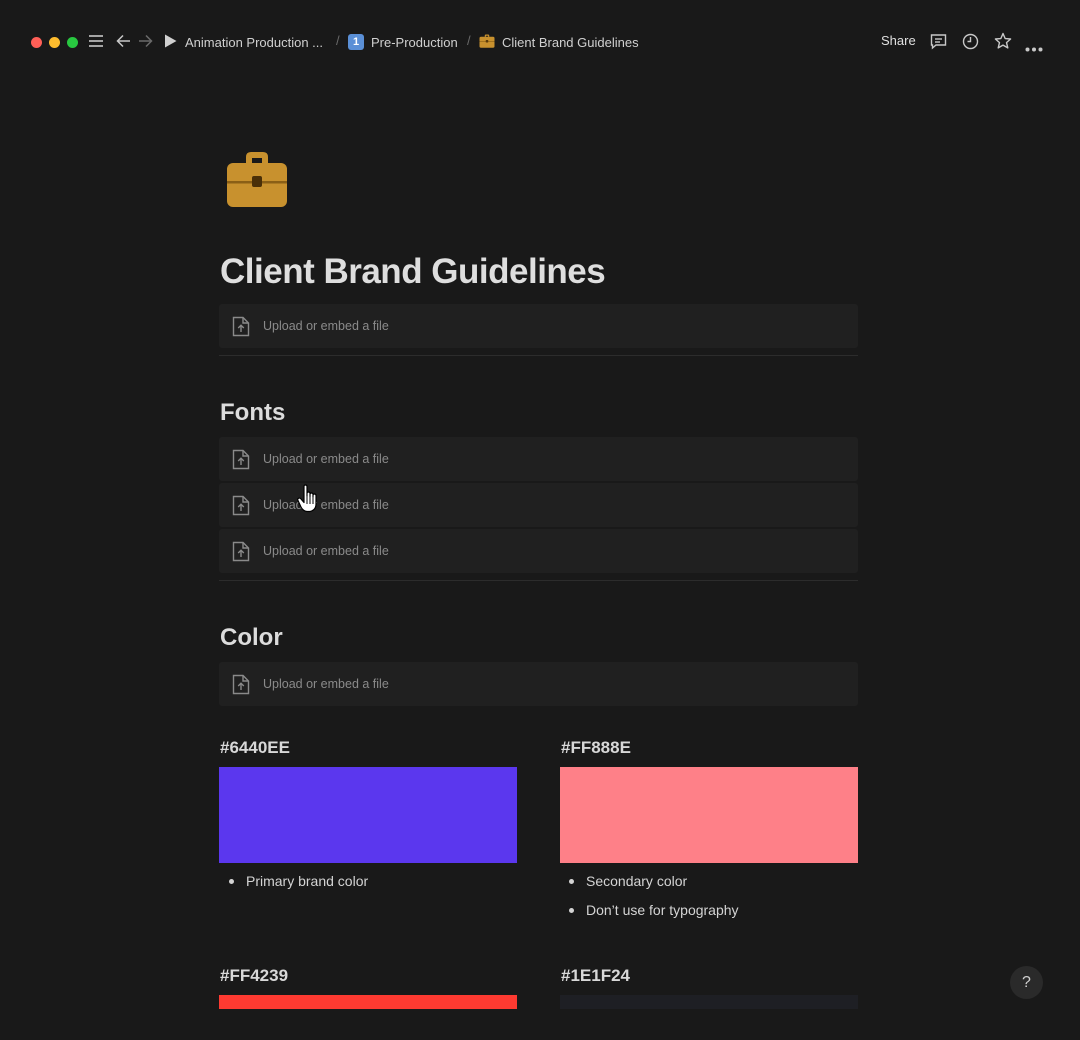  Describe the element at coordinates (54, 42) in the screenshot. I see `minimize-window-button` at that location.